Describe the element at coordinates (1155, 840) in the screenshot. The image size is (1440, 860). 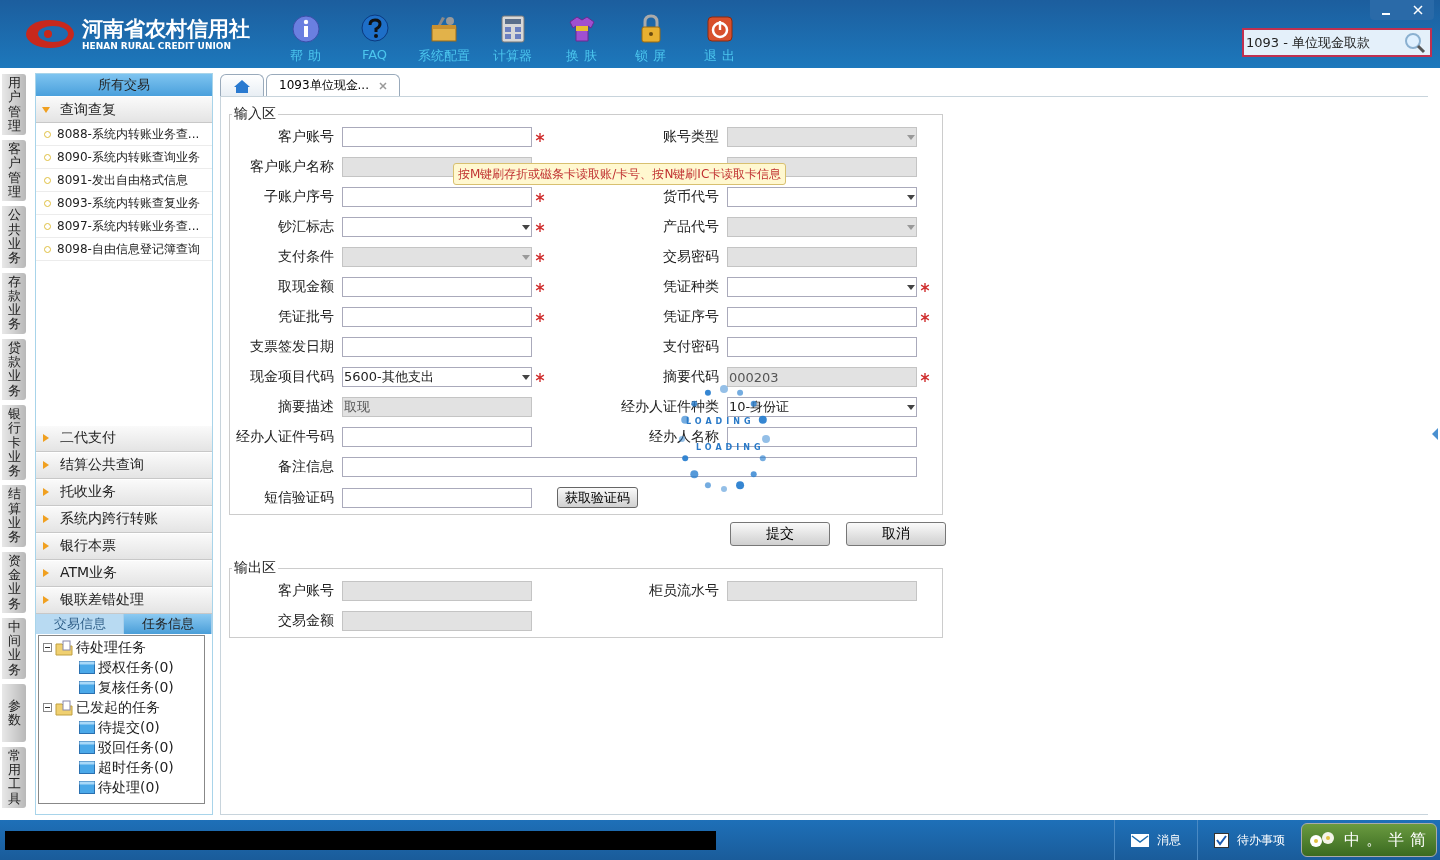
I see `status-button: 消息` at that location.